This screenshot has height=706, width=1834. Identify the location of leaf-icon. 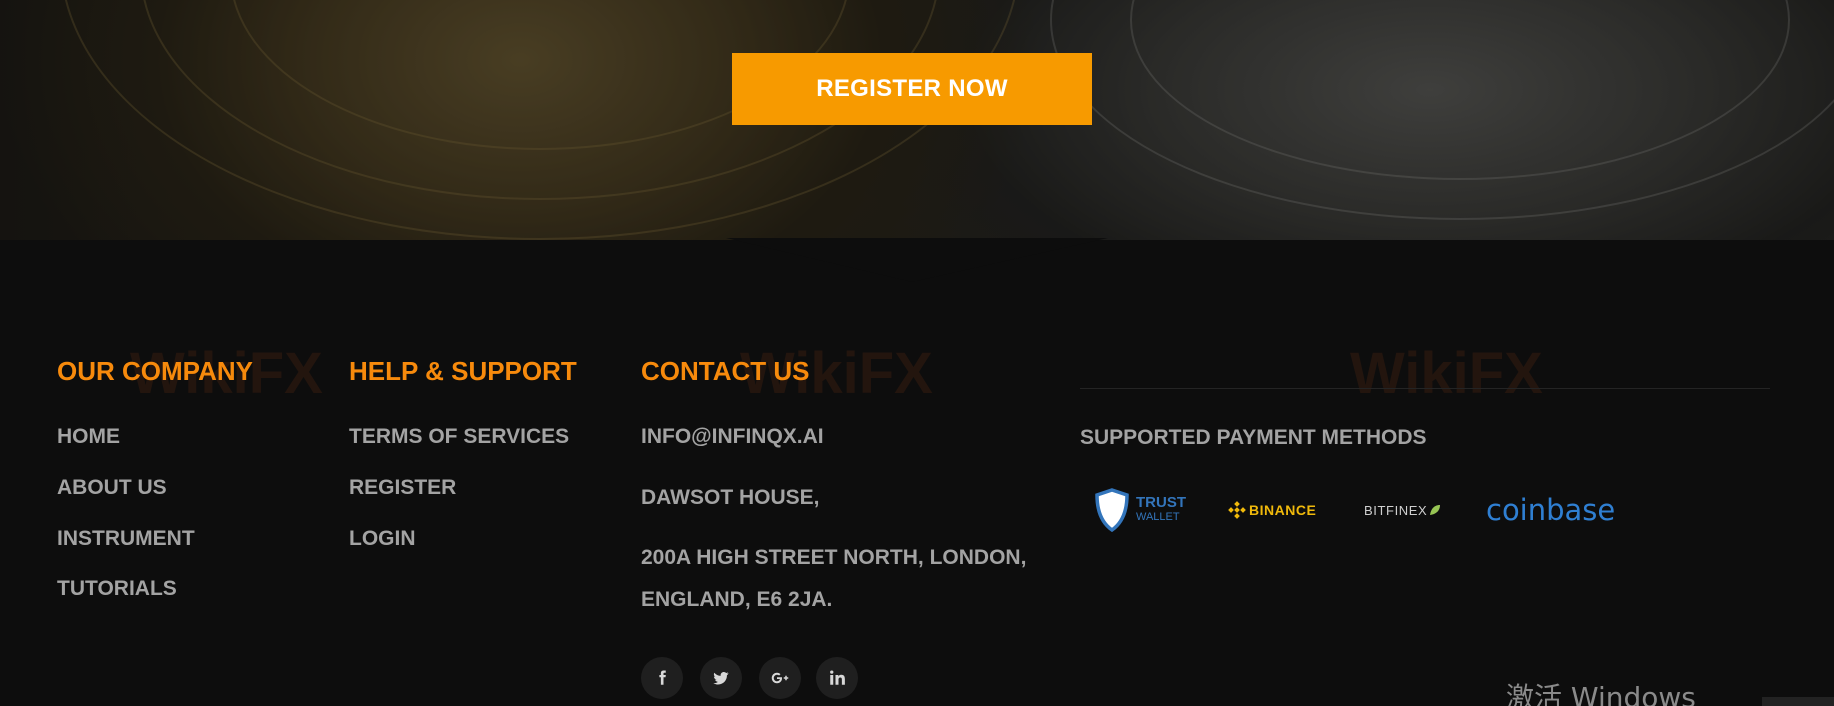
(1435, 510).